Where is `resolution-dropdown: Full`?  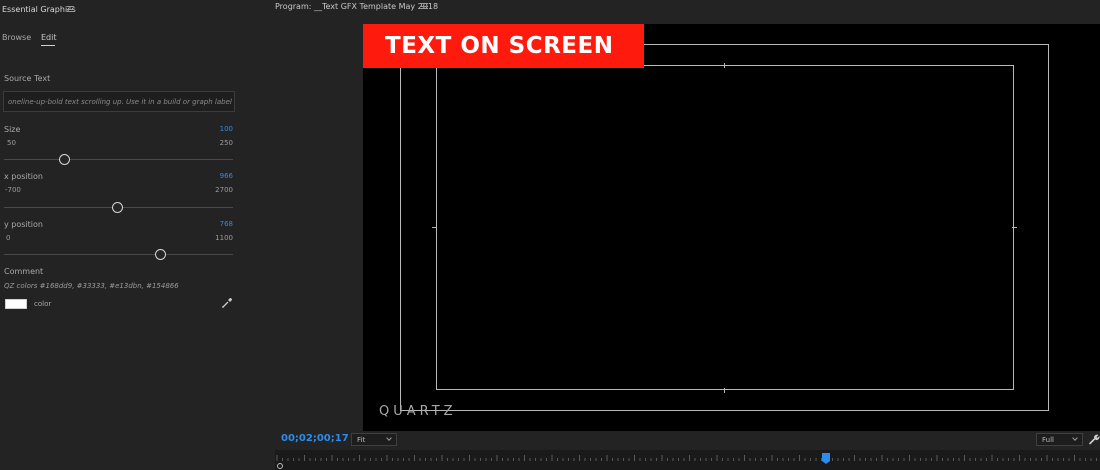 resolution-dropdown: Full is located at coordinates (1059, 439).